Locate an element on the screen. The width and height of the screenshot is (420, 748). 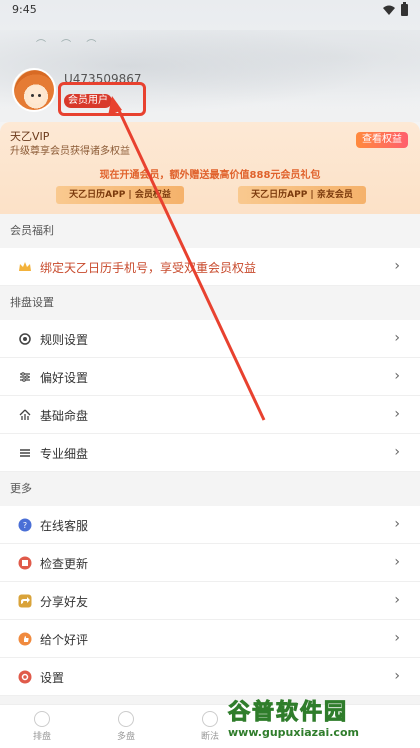
rate-app-label: 给个好评 is located at coordinates (64, 640).